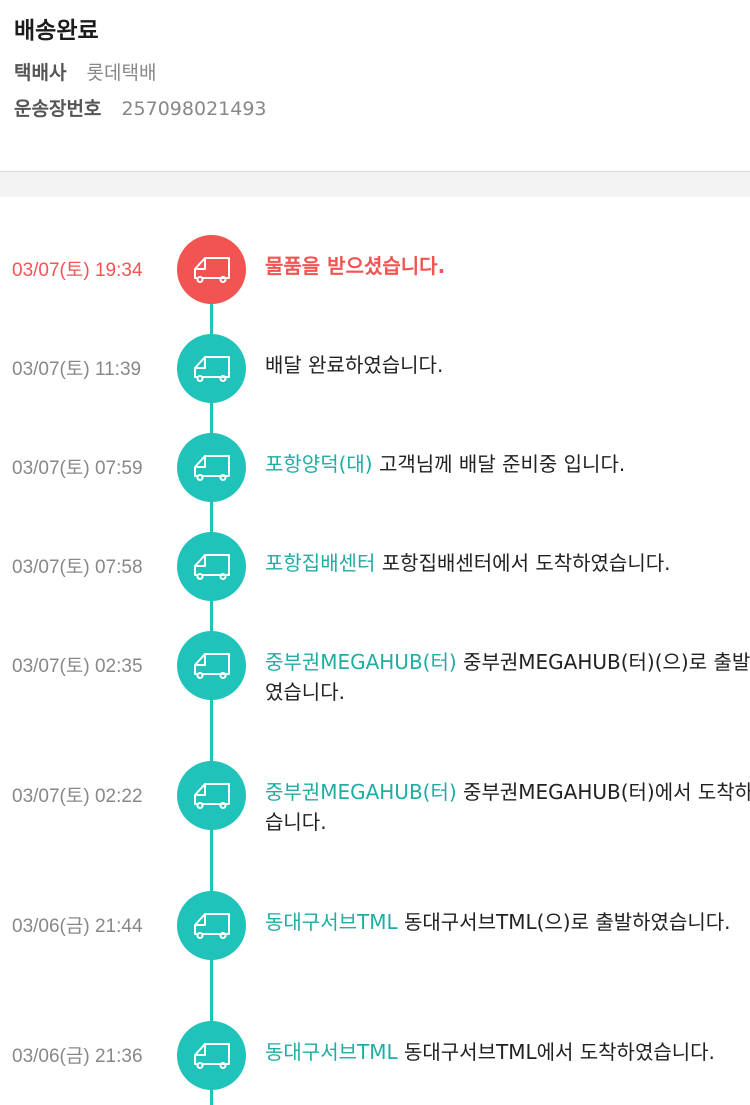 The height and width of the screenshot is (1105, 750). I want to click on event-time: 03/07(토) 19:34, so click(77, 270).